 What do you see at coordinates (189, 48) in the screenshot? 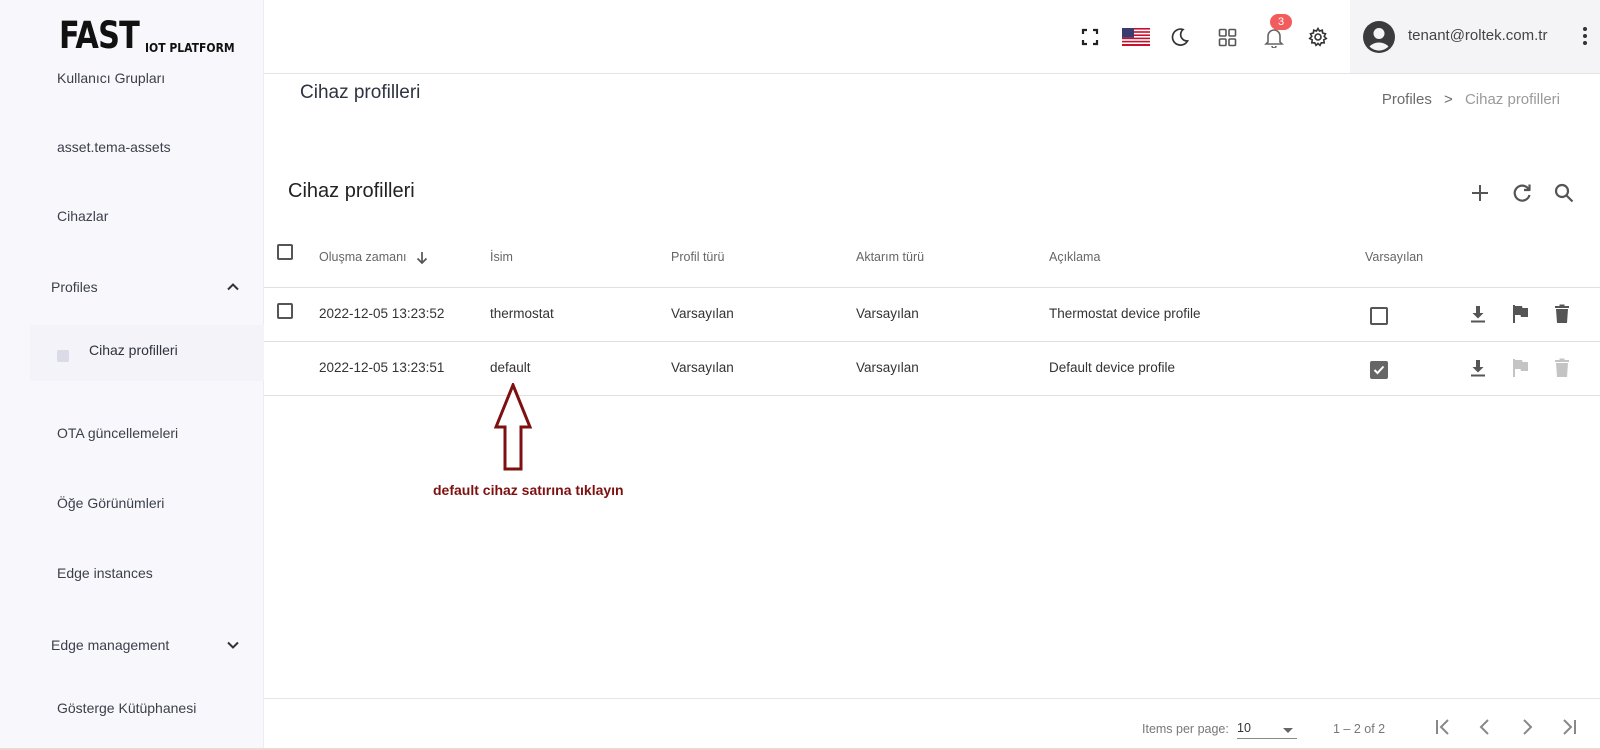
I see `logo-sub: IOT PLATFORM` at bounding box center [189, 48].